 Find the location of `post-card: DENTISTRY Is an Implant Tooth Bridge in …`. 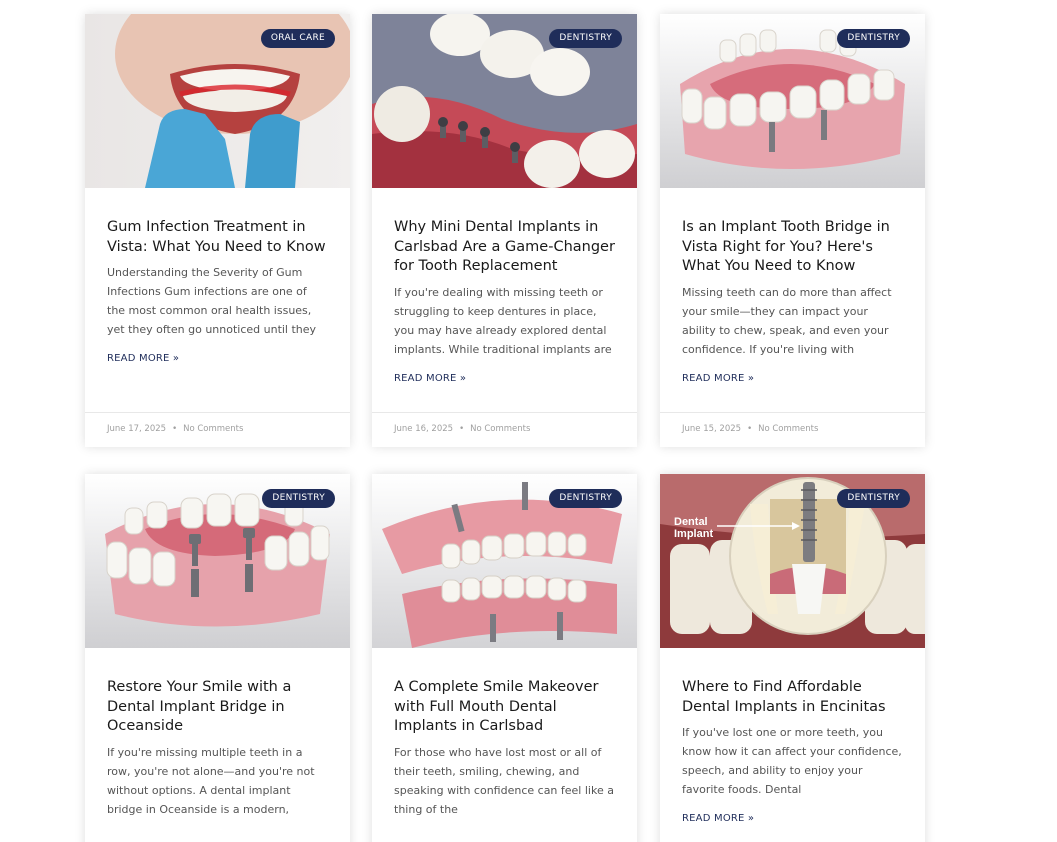

post-card: DENTISTRY Is an Implant Tooth Bridge in … is located at coordinates (792, 230).